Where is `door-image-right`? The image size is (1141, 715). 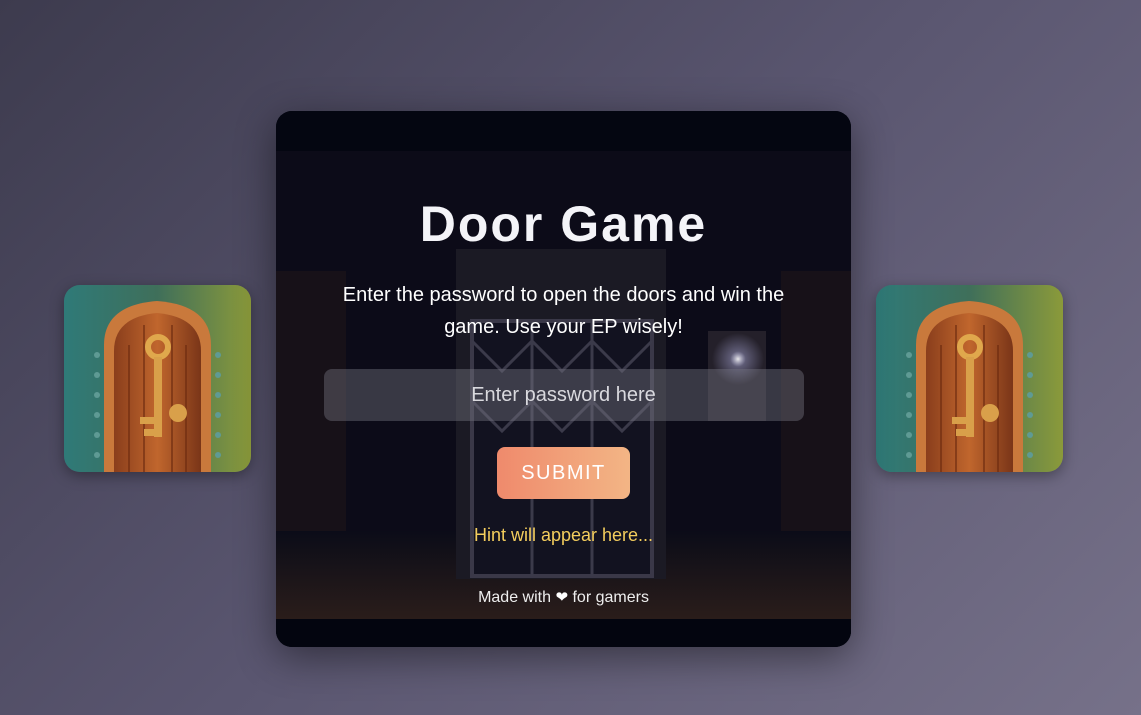 door-image-right is located at coordinates (969, 378).